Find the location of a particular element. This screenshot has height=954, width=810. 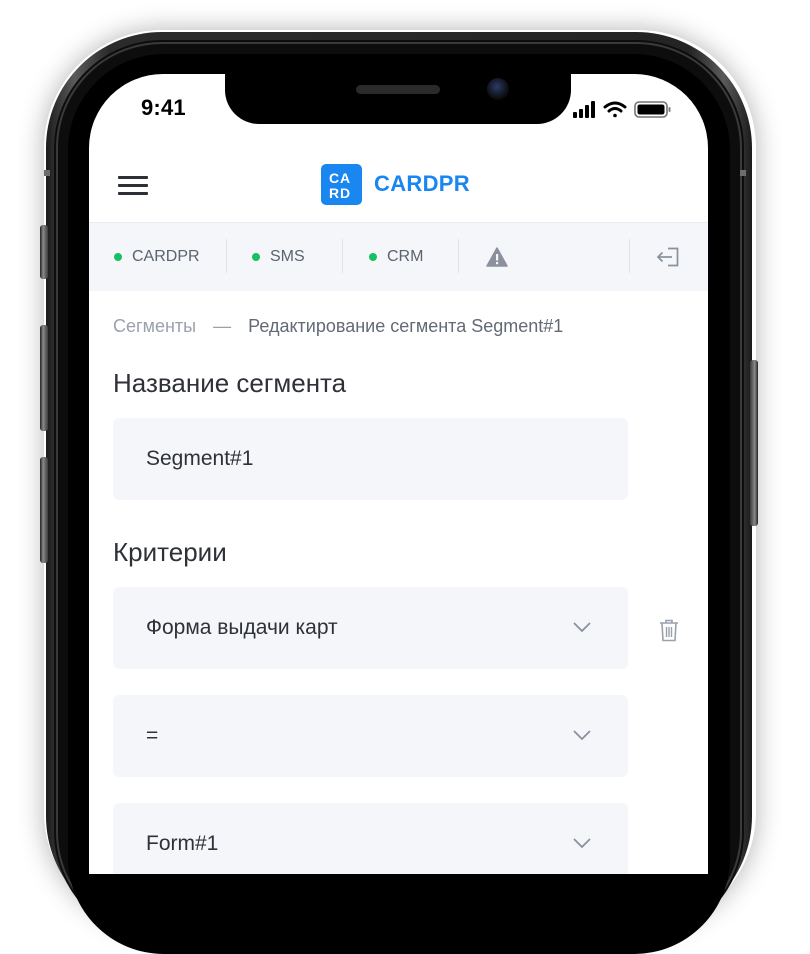

card-logo-icon: C A R D is located at coordinates (339, 185).